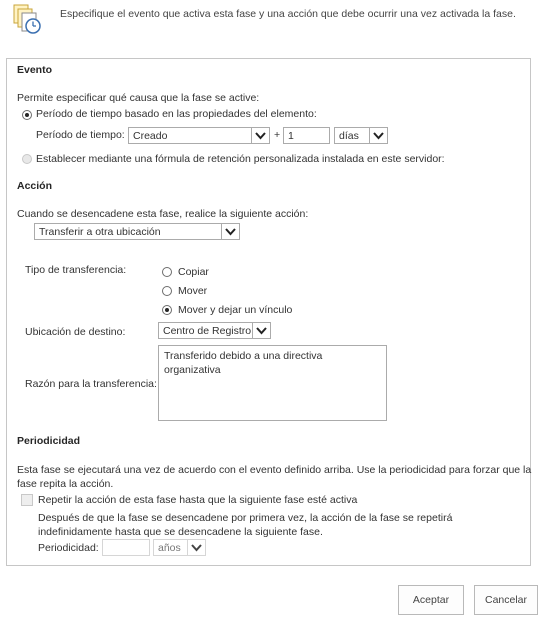 This screenshot has height=623, width=538. Describe the element at coordinates (207, 331) in the screenshot. I see `destination-value: Centro de Registro` at that location.